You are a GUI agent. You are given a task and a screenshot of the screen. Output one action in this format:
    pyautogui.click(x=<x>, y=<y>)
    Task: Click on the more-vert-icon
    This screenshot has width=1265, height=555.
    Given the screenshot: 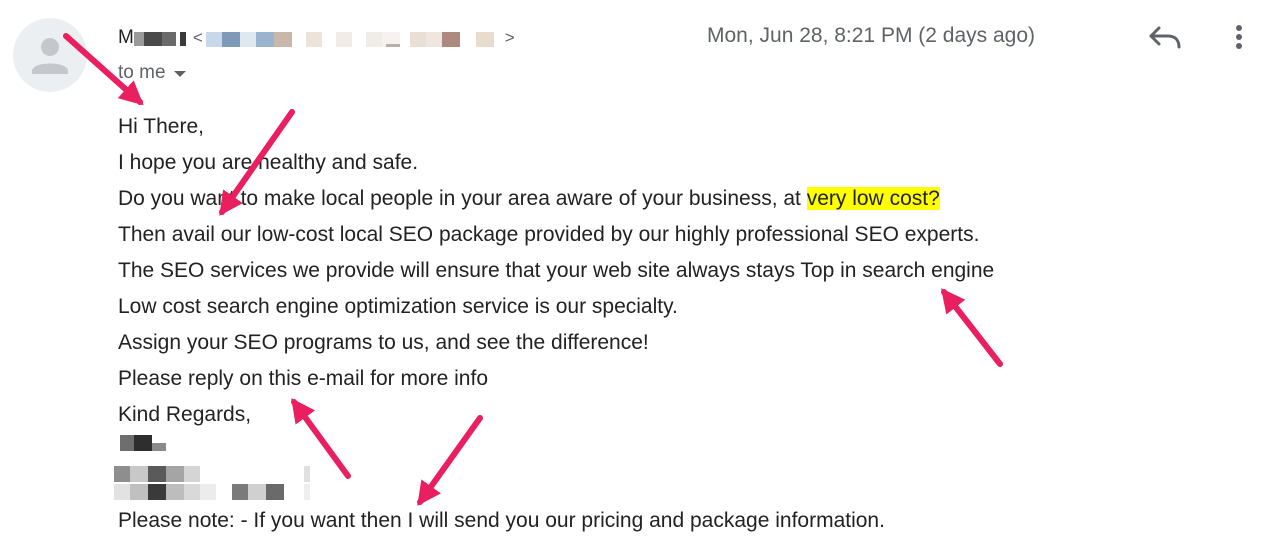 What is the action you would take?
    pyautogui.click(x=1239, y=37)
    